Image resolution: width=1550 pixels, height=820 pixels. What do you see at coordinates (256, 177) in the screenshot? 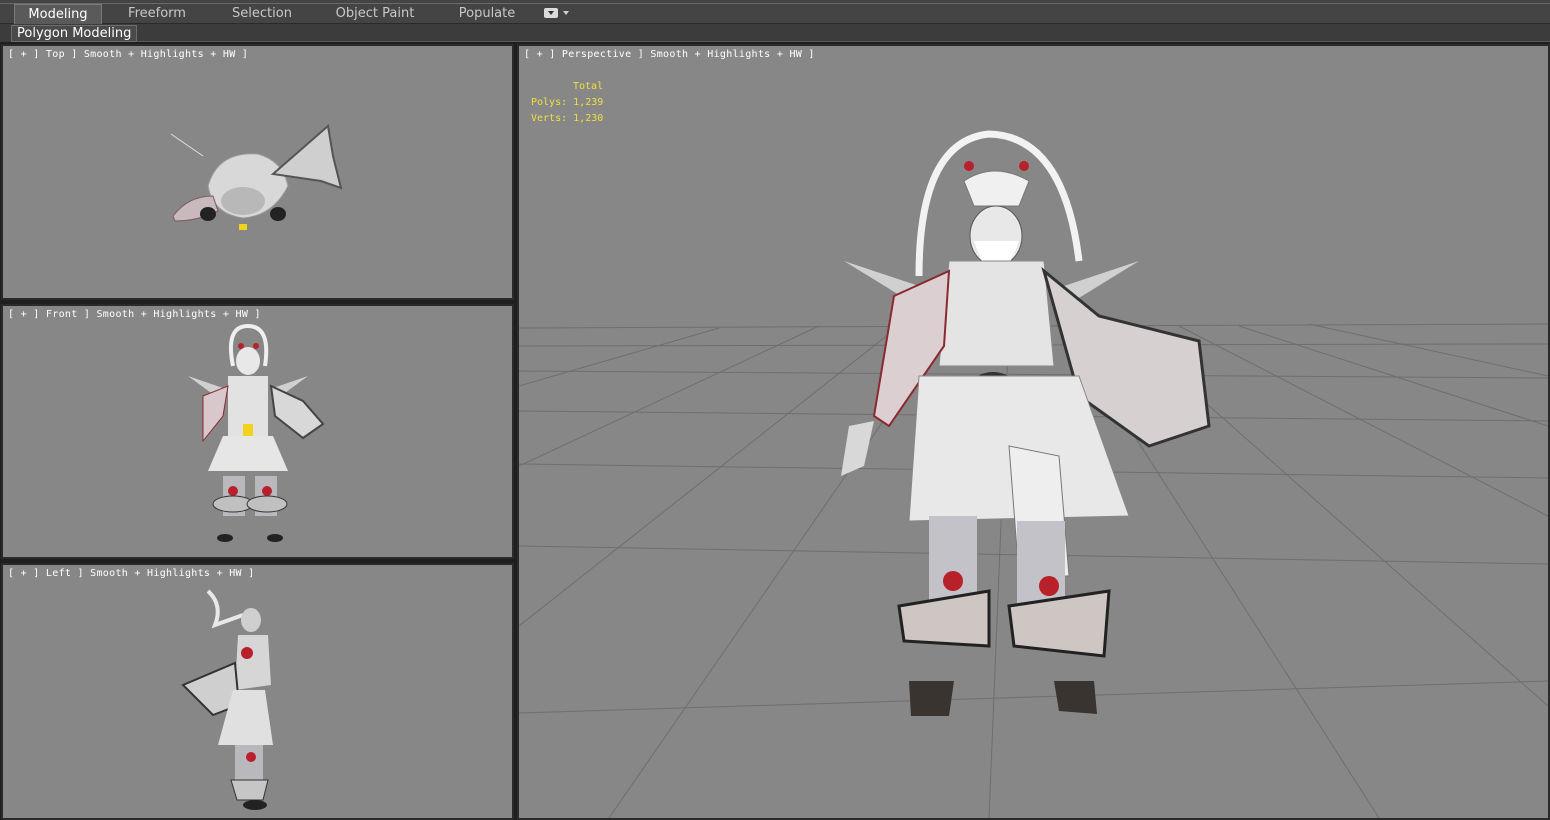
I see `top-view-model` at bounding box center [256, 177].